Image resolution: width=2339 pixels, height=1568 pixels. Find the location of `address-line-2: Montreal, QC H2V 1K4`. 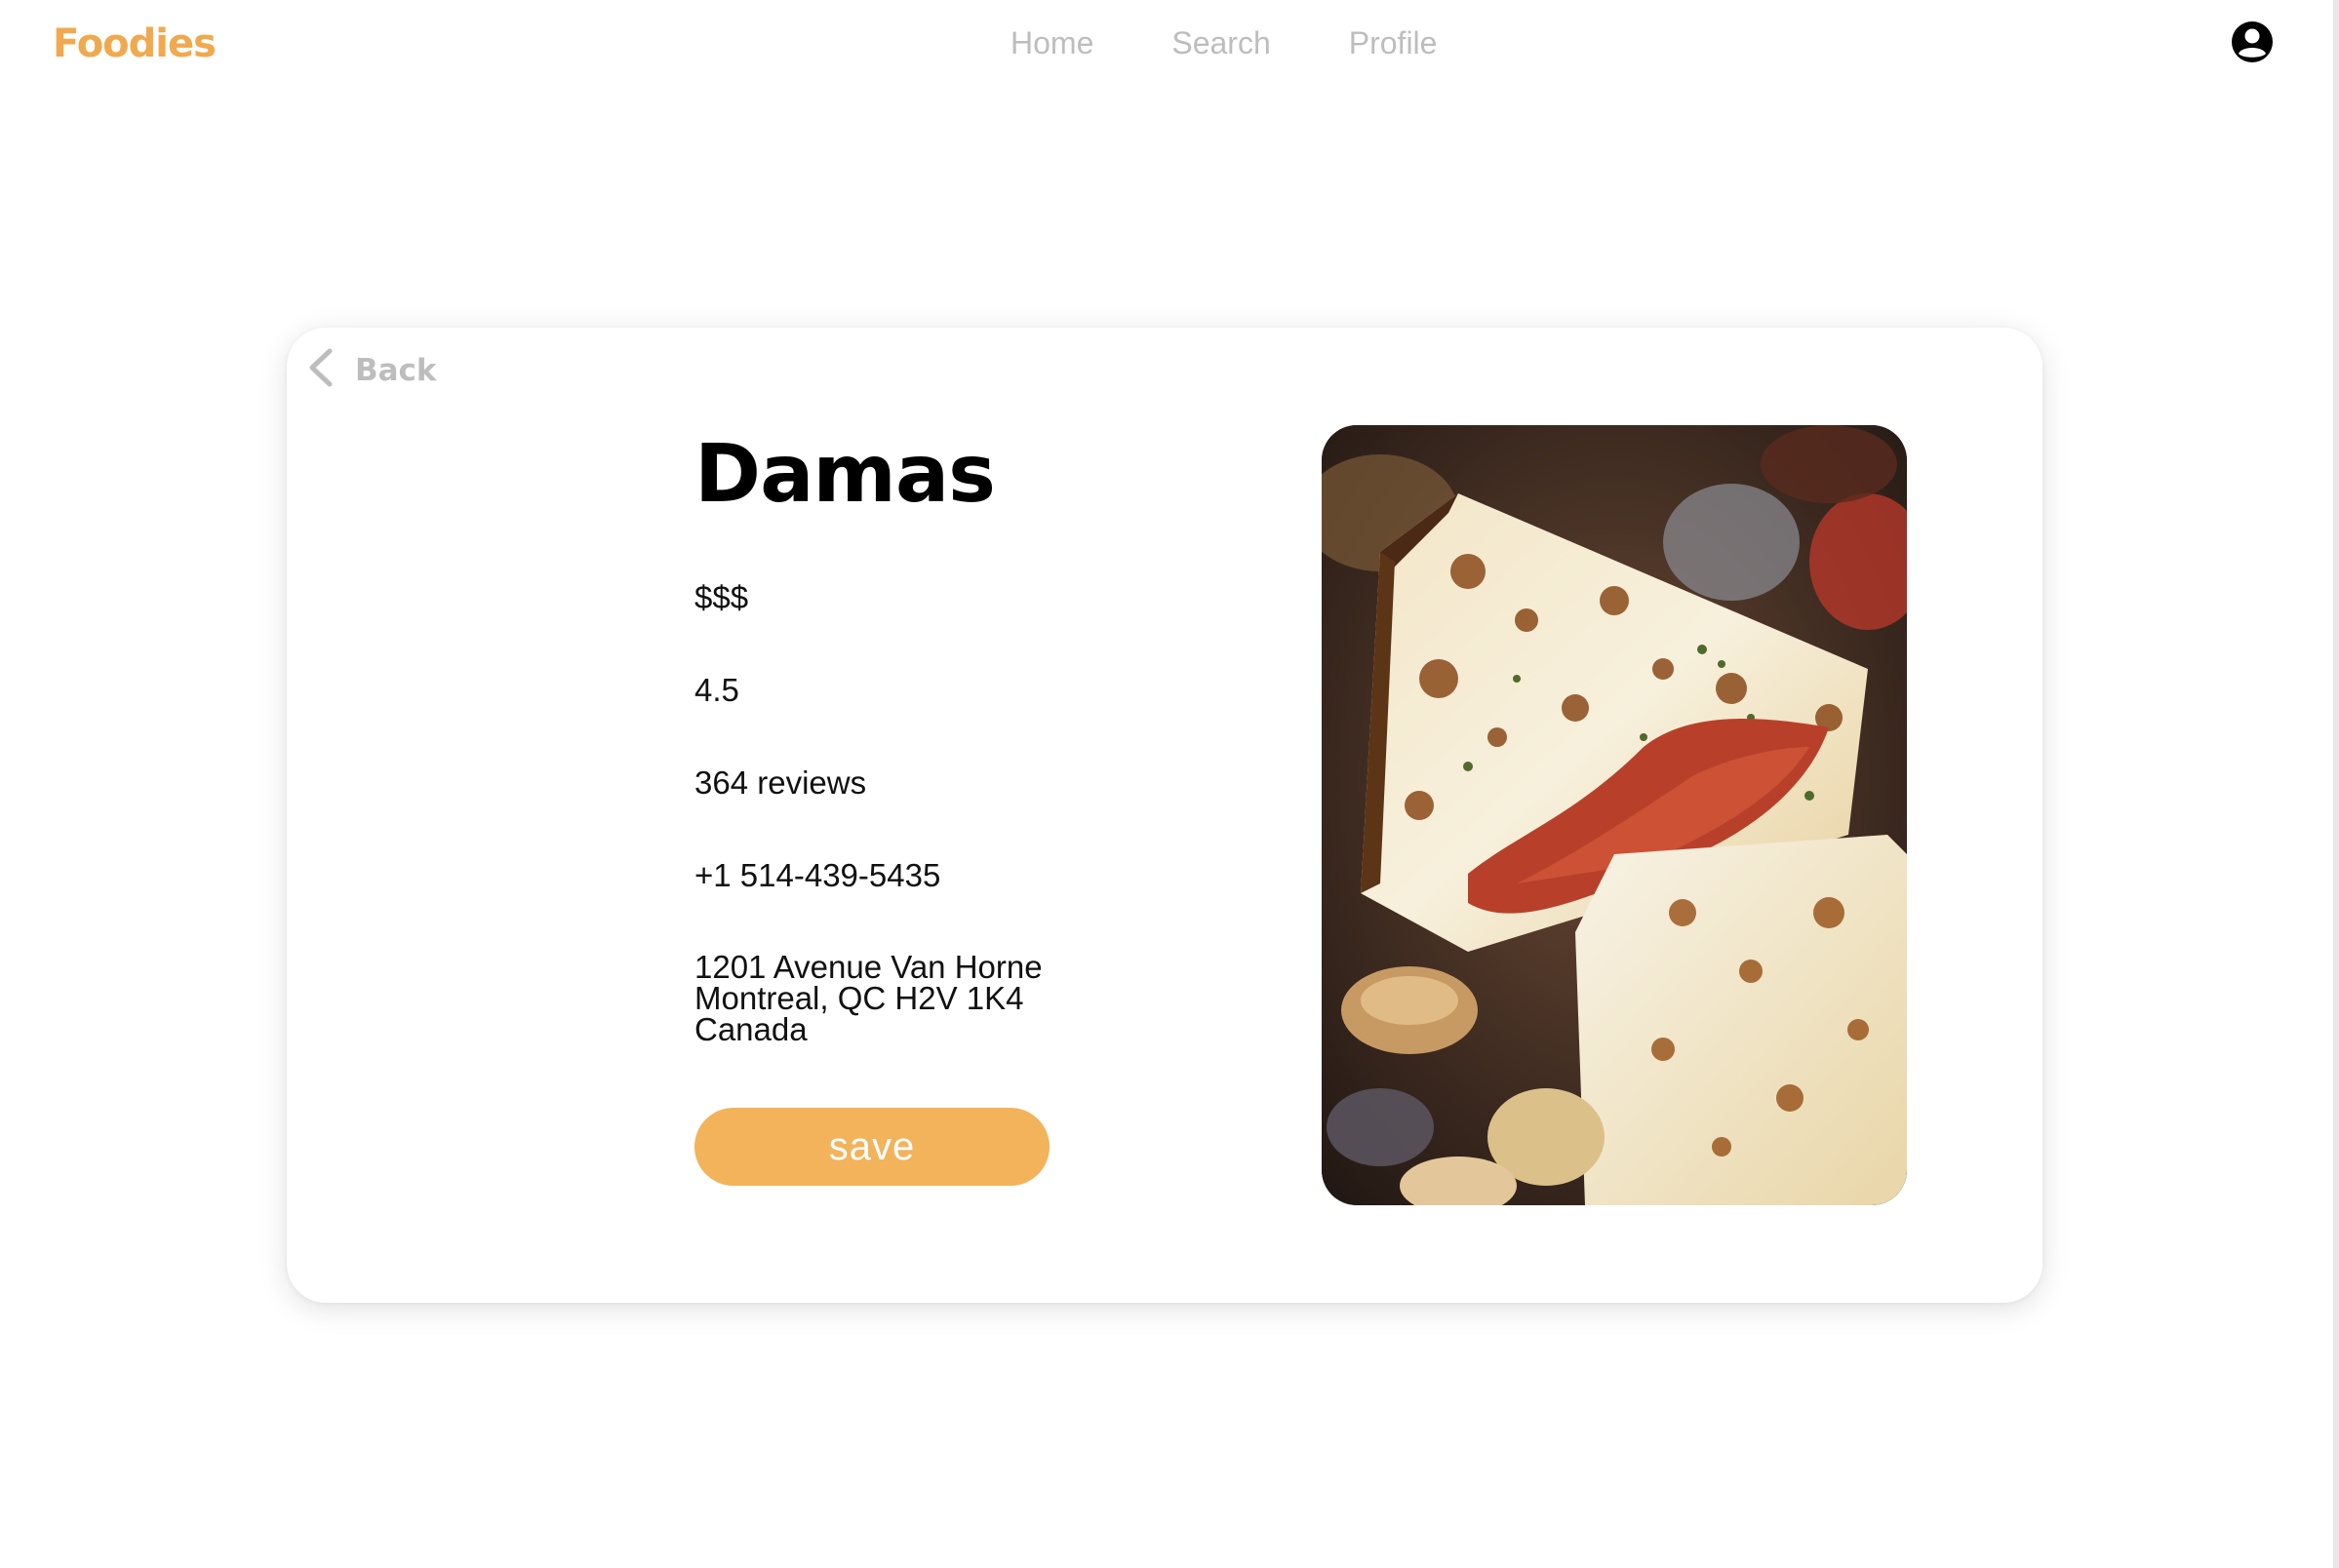

address-line-2: Montreal, QC H2V 1K4 is located at coordinates (859, 998).